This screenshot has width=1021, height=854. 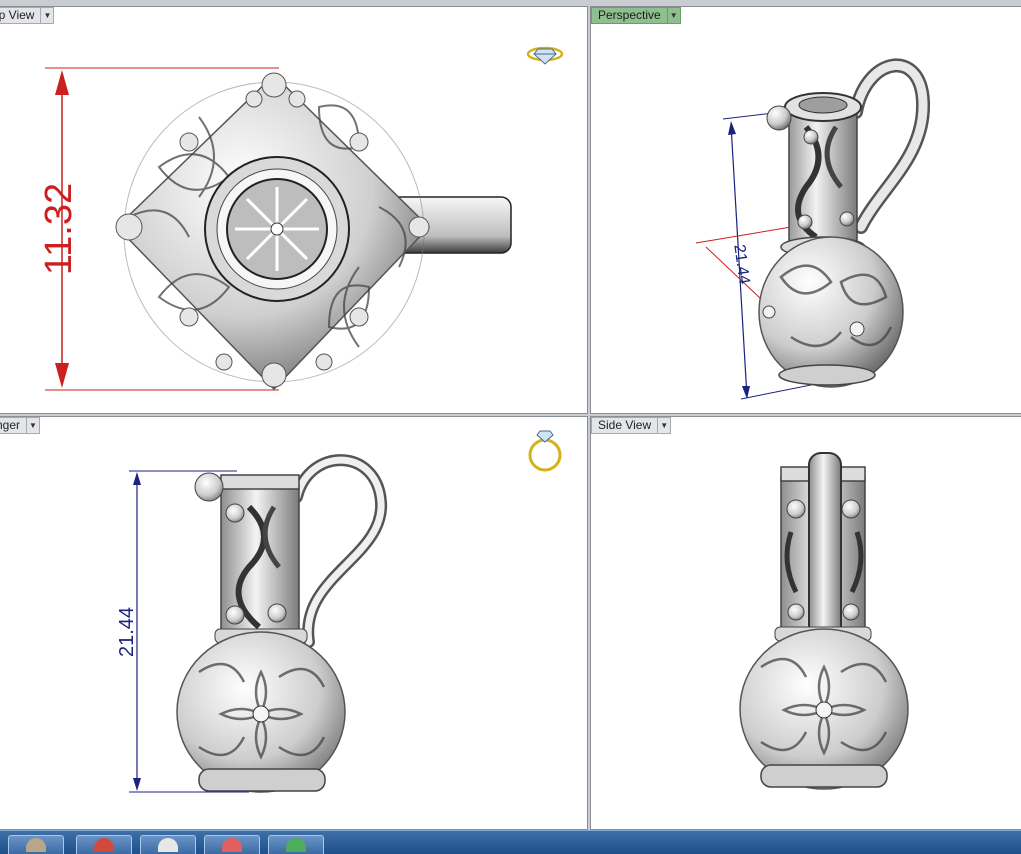 I want to click on taskbar, so click(x=510, y=842).